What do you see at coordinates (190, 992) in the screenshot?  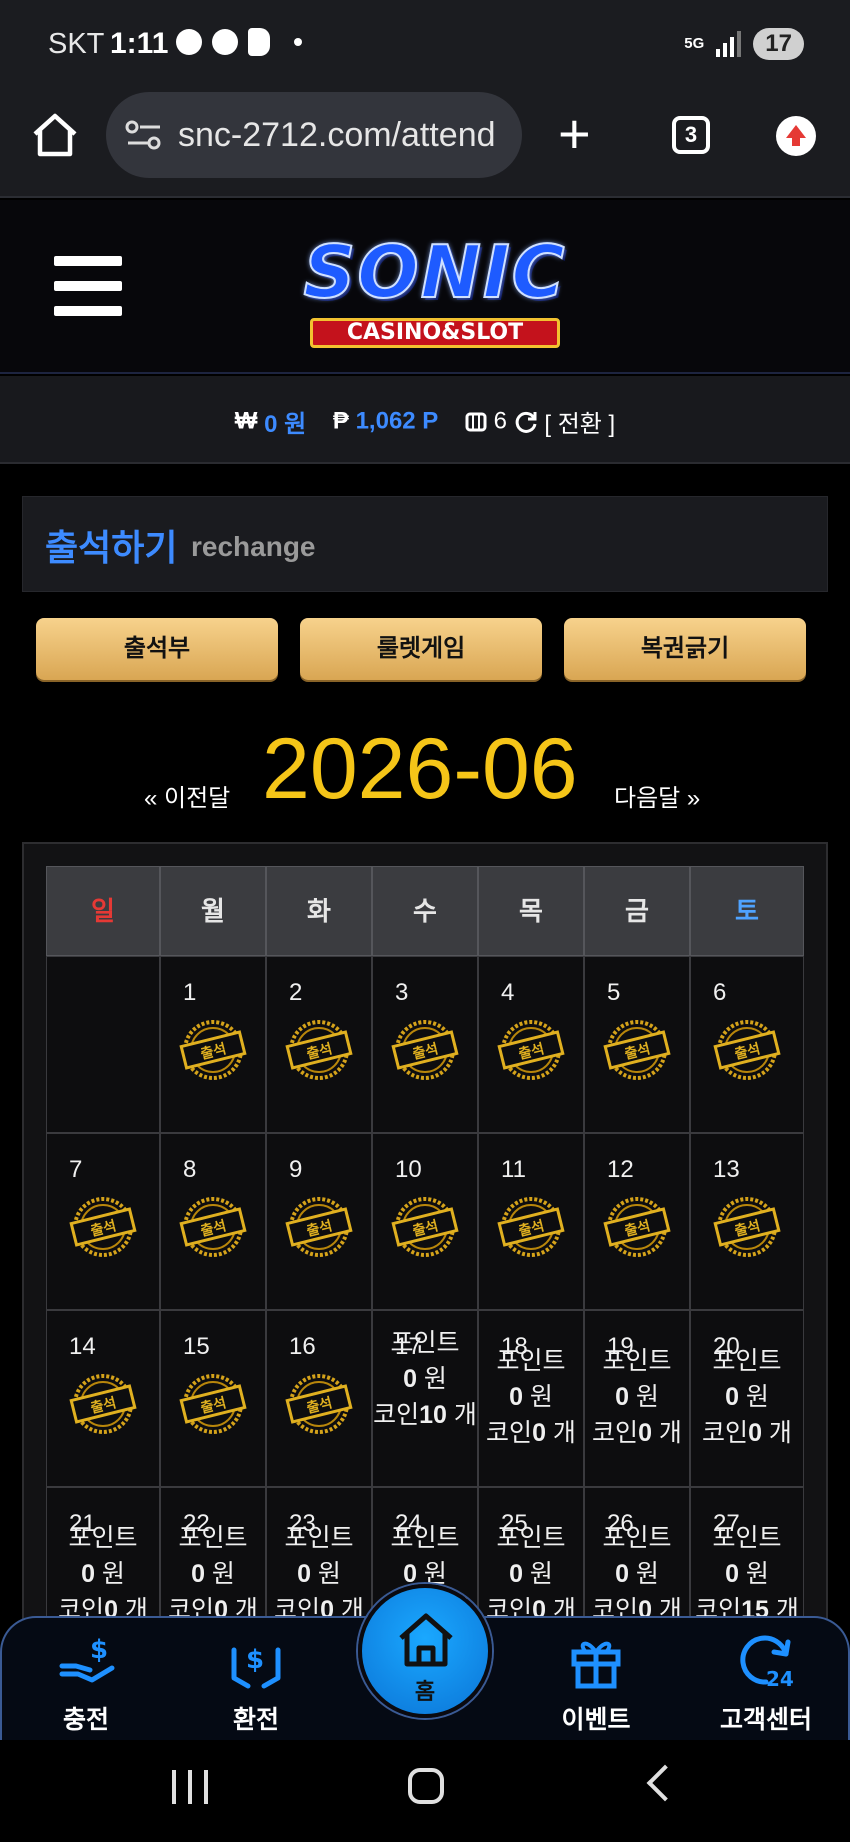 I see `day-number: 1` at bounding box center [190, 992].